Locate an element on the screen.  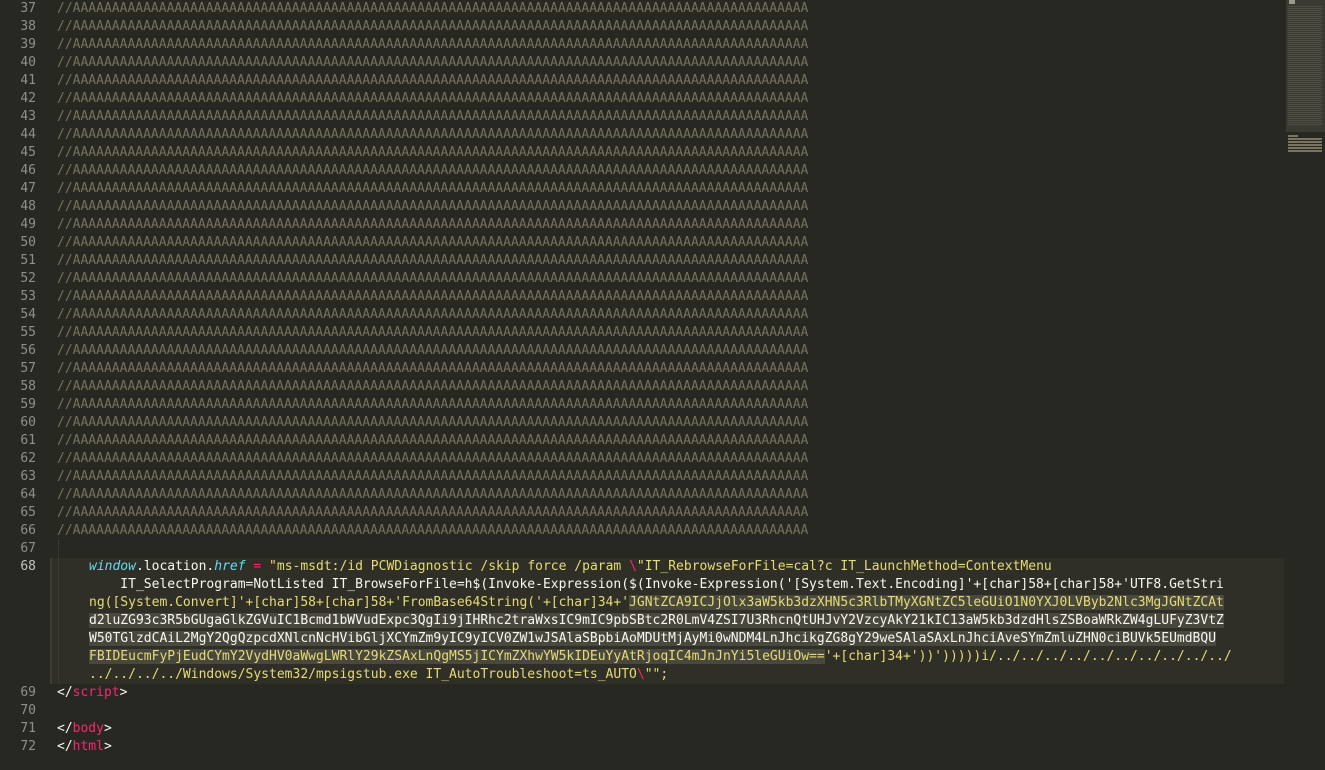
line-number: 46 is located at coordinates (28, 170).